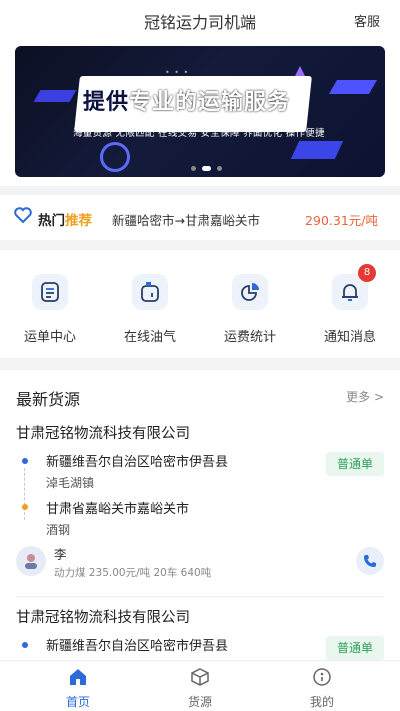  I want to click on banner-headline: 提供专业的运输服务, so click(186, 100).